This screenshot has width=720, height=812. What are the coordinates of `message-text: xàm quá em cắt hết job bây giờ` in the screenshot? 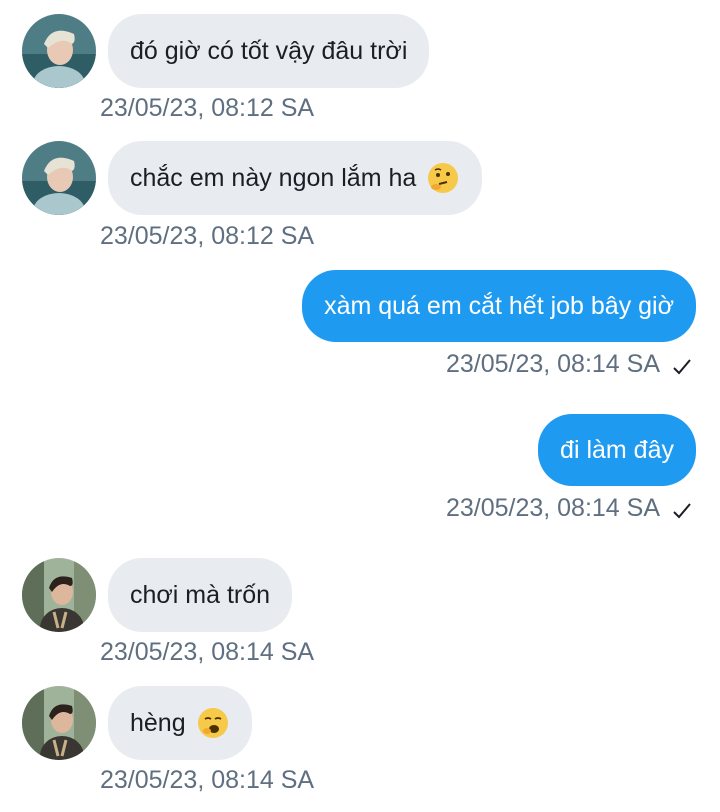 It's located at (499, 305).